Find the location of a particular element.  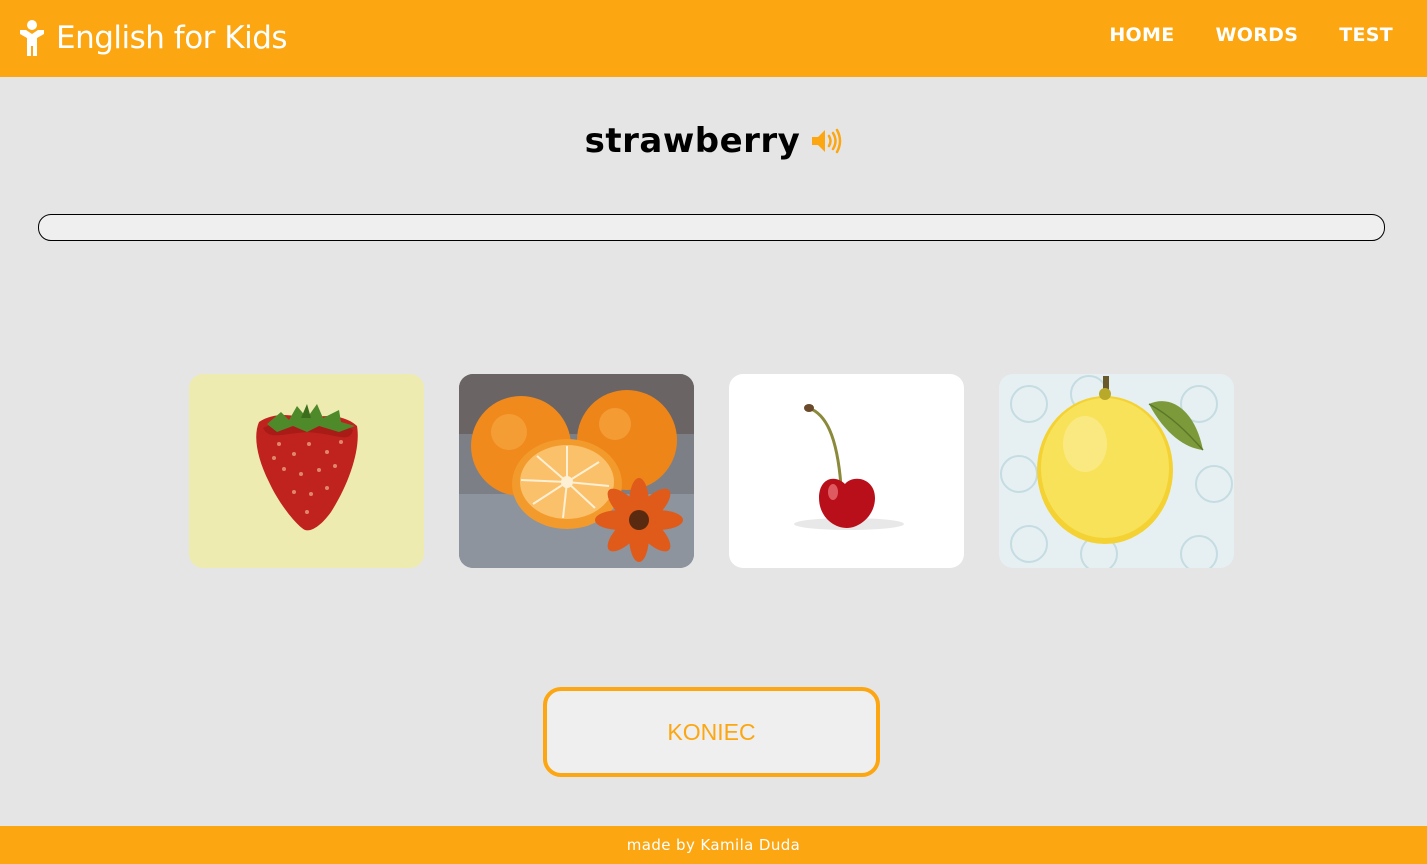

nav-words: WORDS is located at coordinates (1257, 35).